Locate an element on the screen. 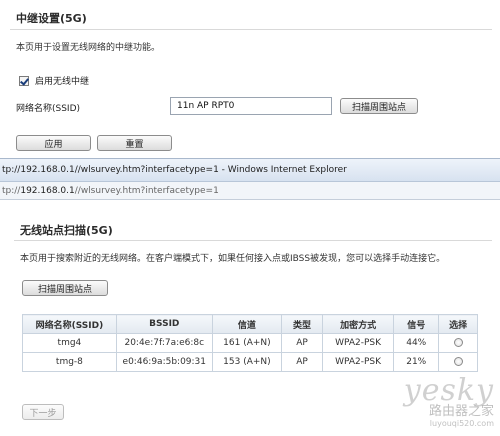  row-channel: 161 (A+N) is located at coordinates (247, 343).